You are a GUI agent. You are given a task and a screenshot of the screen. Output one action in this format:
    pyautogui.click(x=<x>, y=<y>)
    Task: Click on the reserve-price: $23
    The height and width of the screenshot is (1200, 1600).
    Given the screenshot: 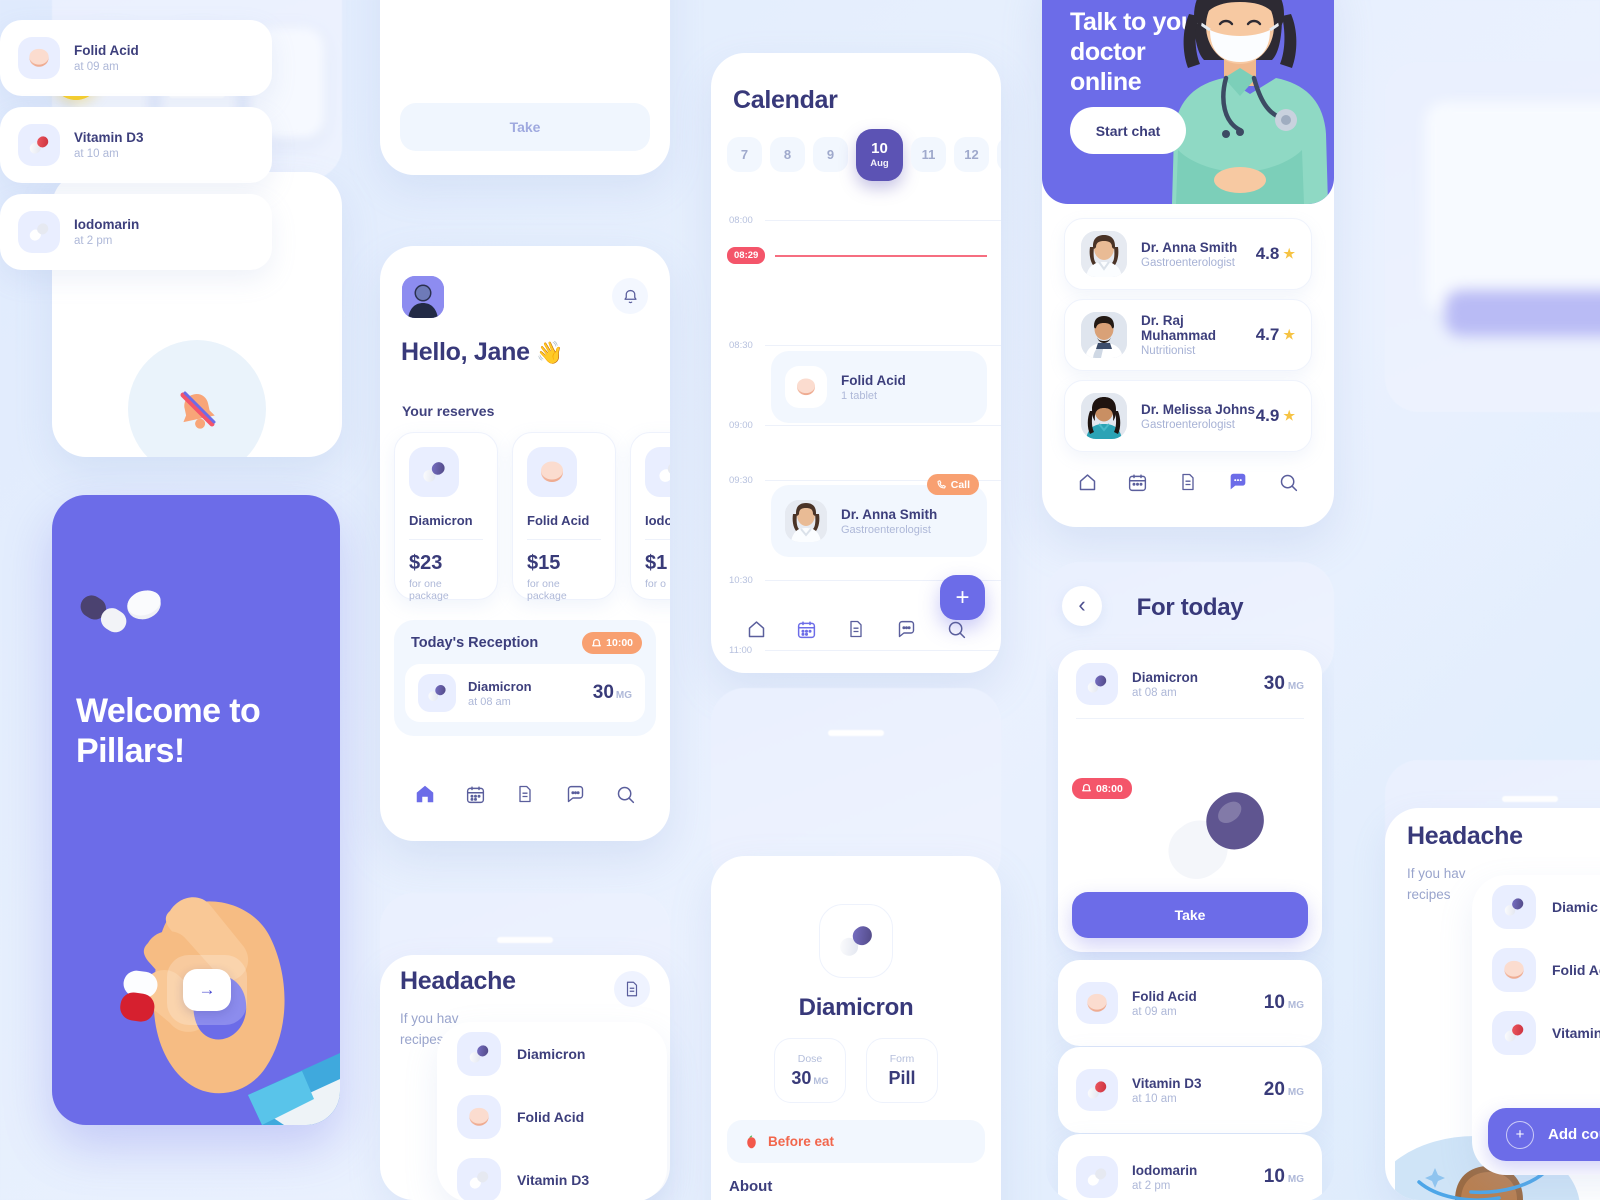 What is the action you would take?
    pyautogui.click(x=426, y=563)
    